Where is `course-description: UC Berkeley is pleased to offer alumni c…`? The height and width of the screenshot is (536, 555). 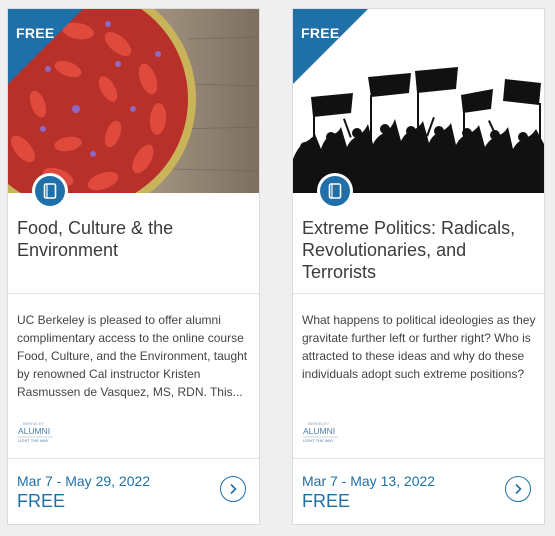
course-description: UC Berkeley is pleased to offer alumni c… is located at coordinates (132, 356).